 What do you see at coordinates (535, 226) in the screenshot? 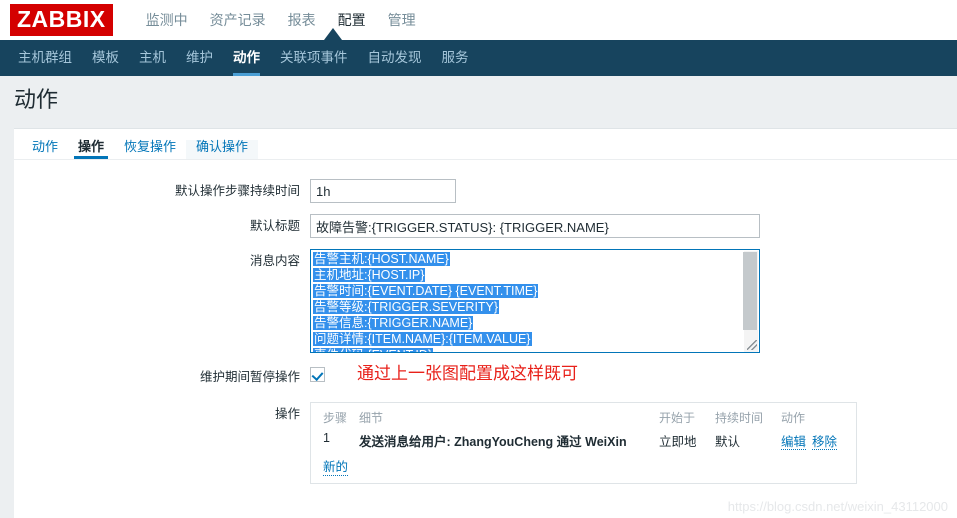
I see `default-subject-input` at bounding box center [535, 226].